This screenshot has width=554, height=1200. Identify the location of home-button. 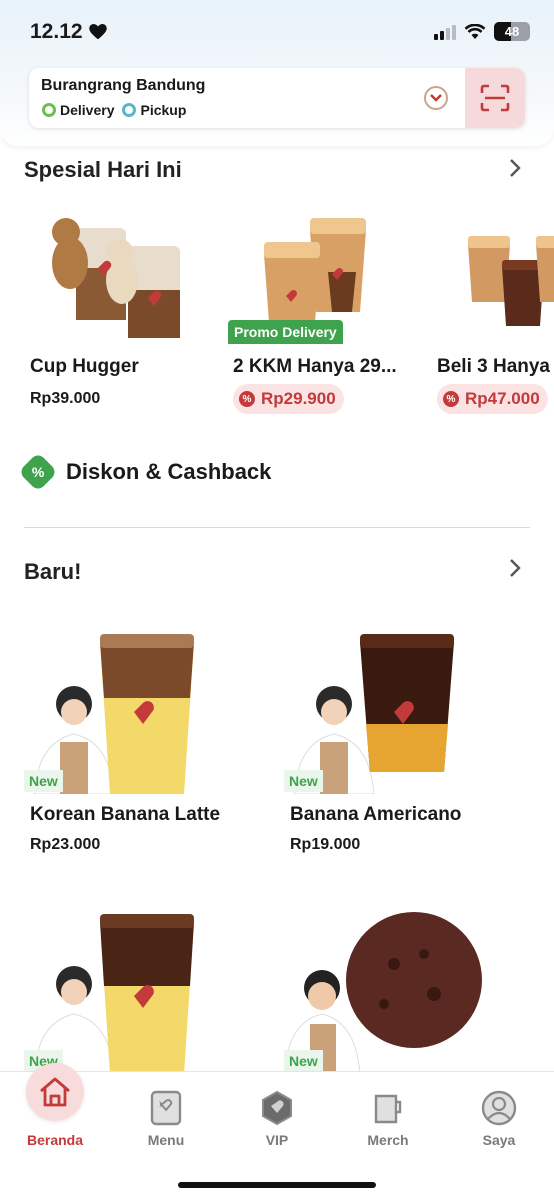
(55, 1092).